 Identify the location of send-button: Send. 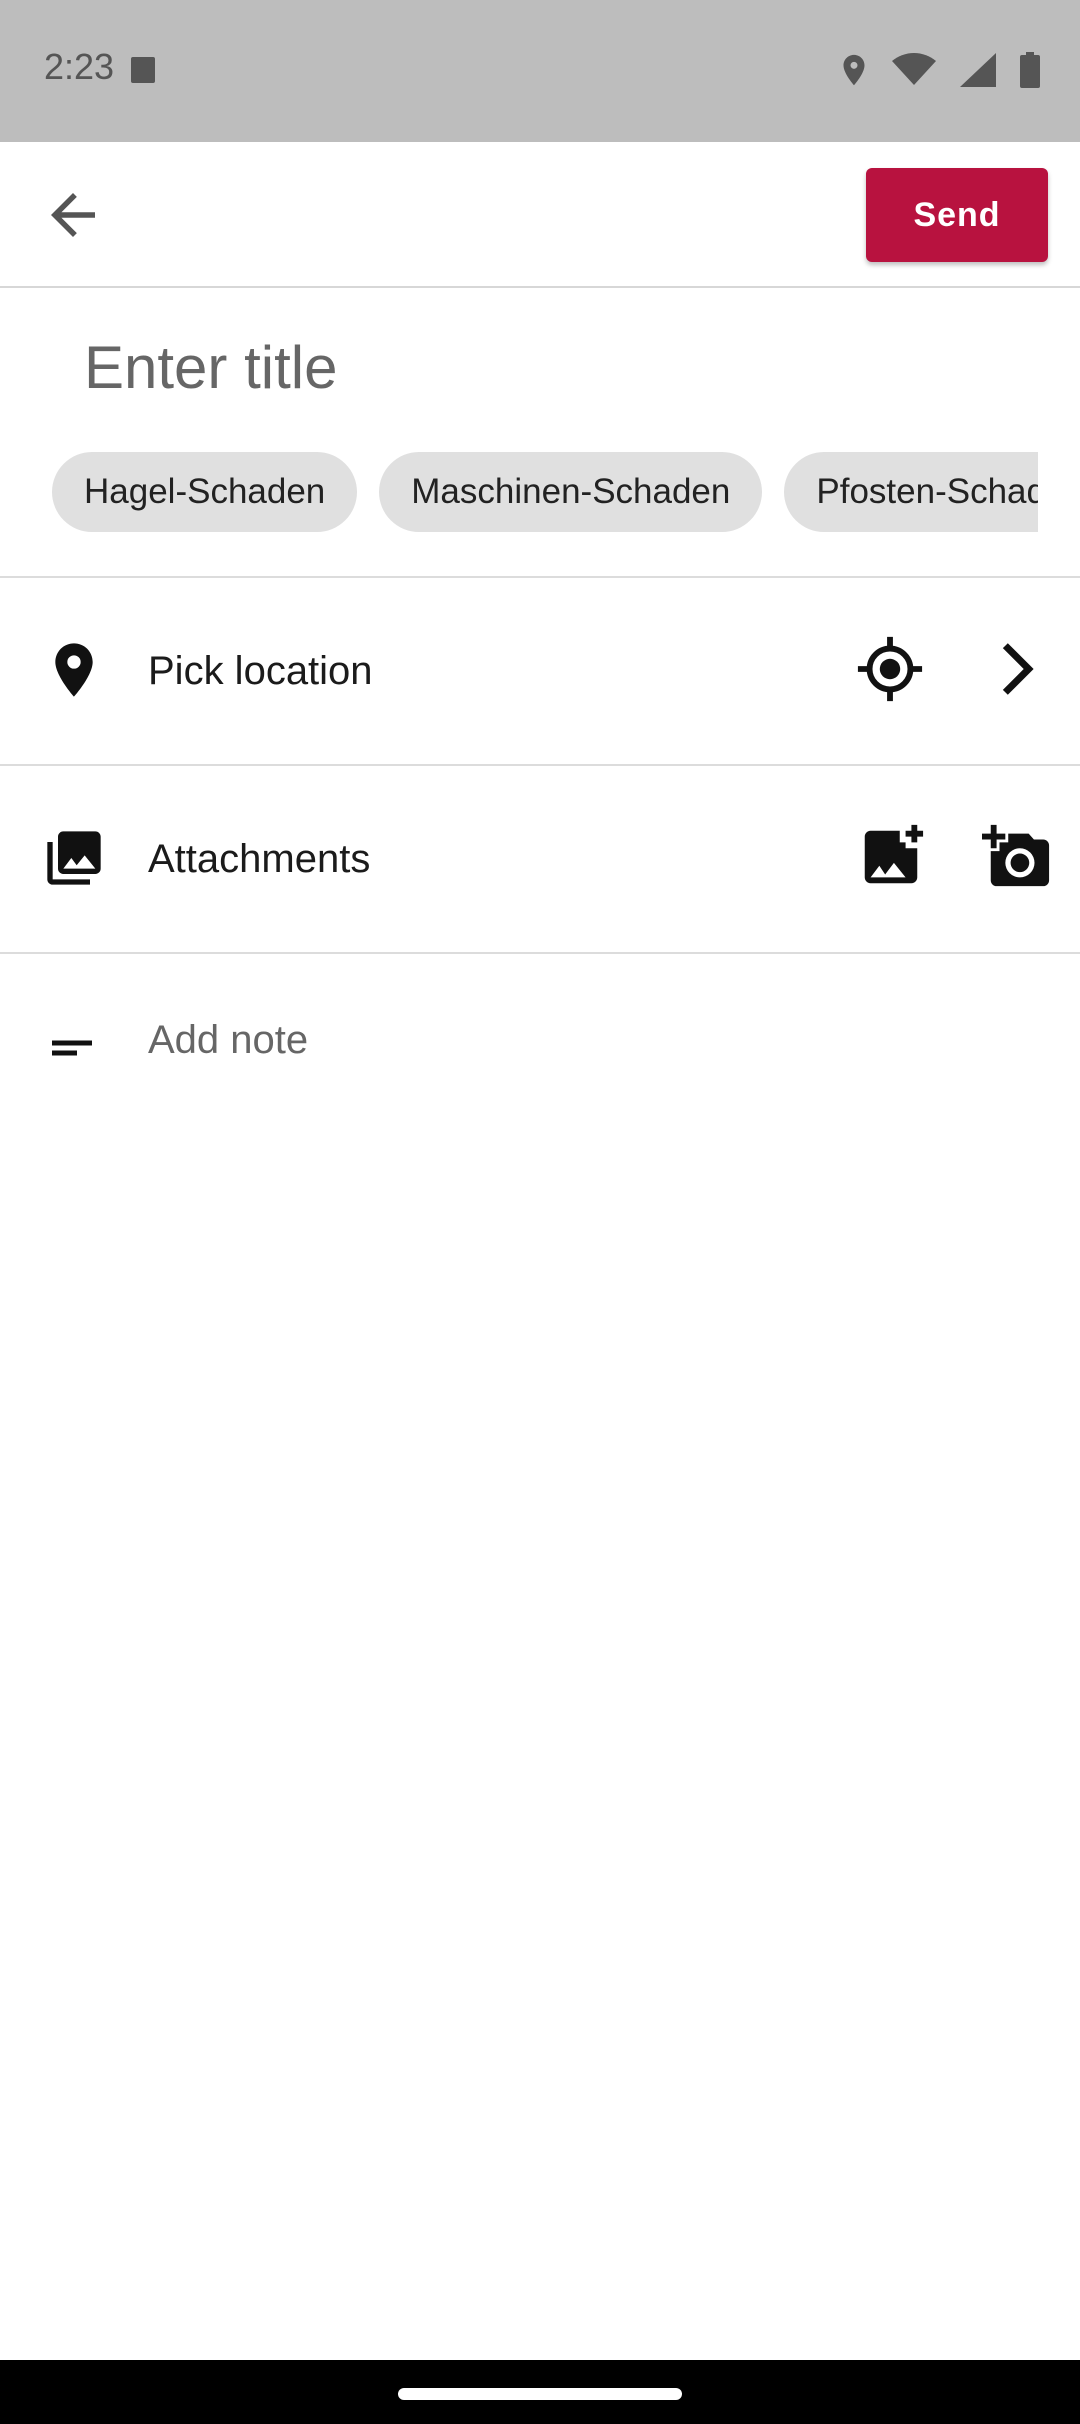
(957, 215).